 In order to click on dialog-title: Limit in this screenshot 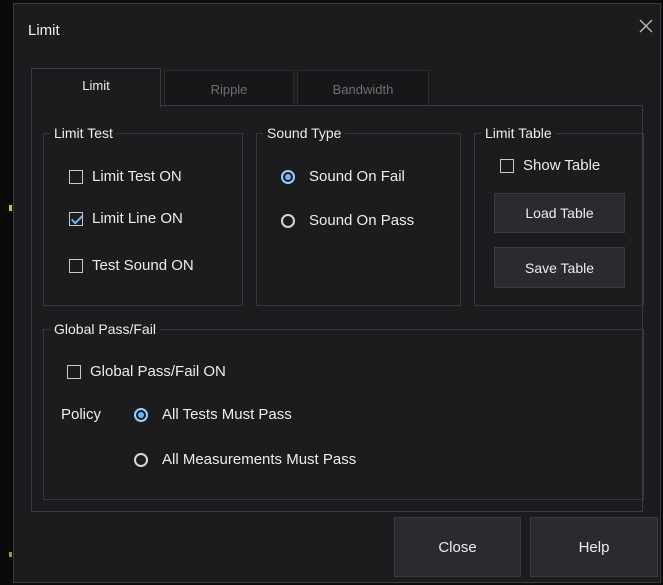, I will do `click(44, 30)`.